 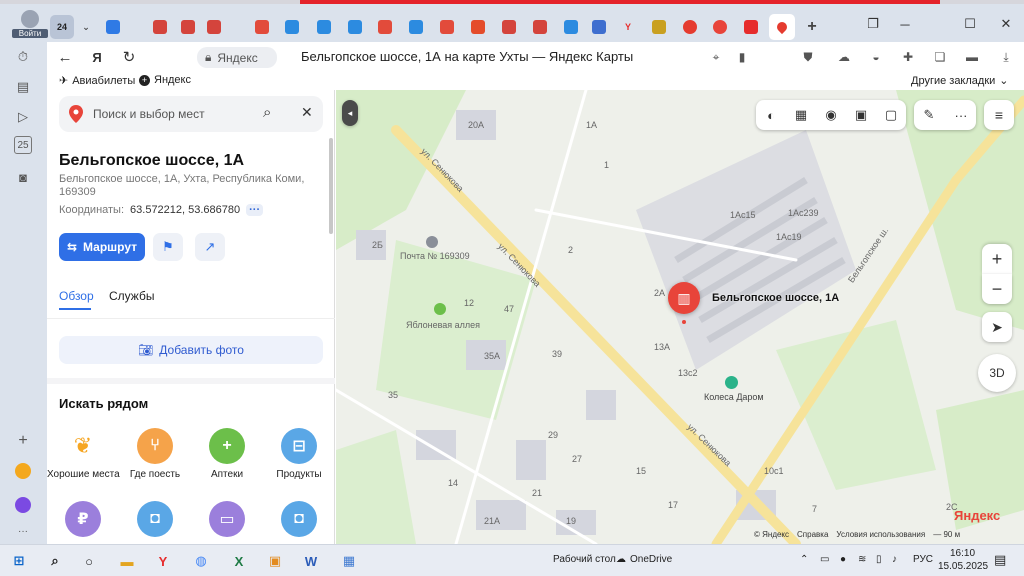 I want to click on category-shops: ◘, so click(x=155, y=519).